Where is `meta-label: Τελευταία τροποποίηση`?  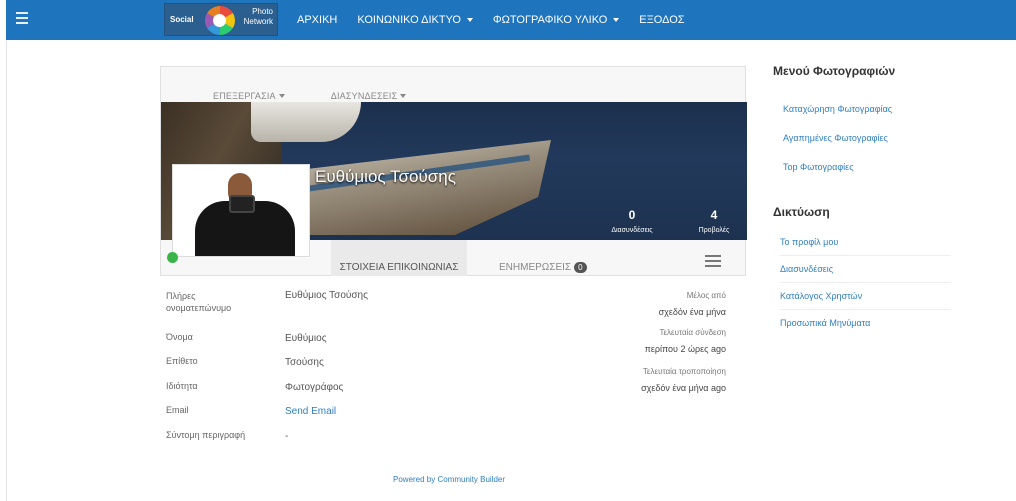
meta-label: Τελευταία τροποποίηση is located at coordinates (684, 371).